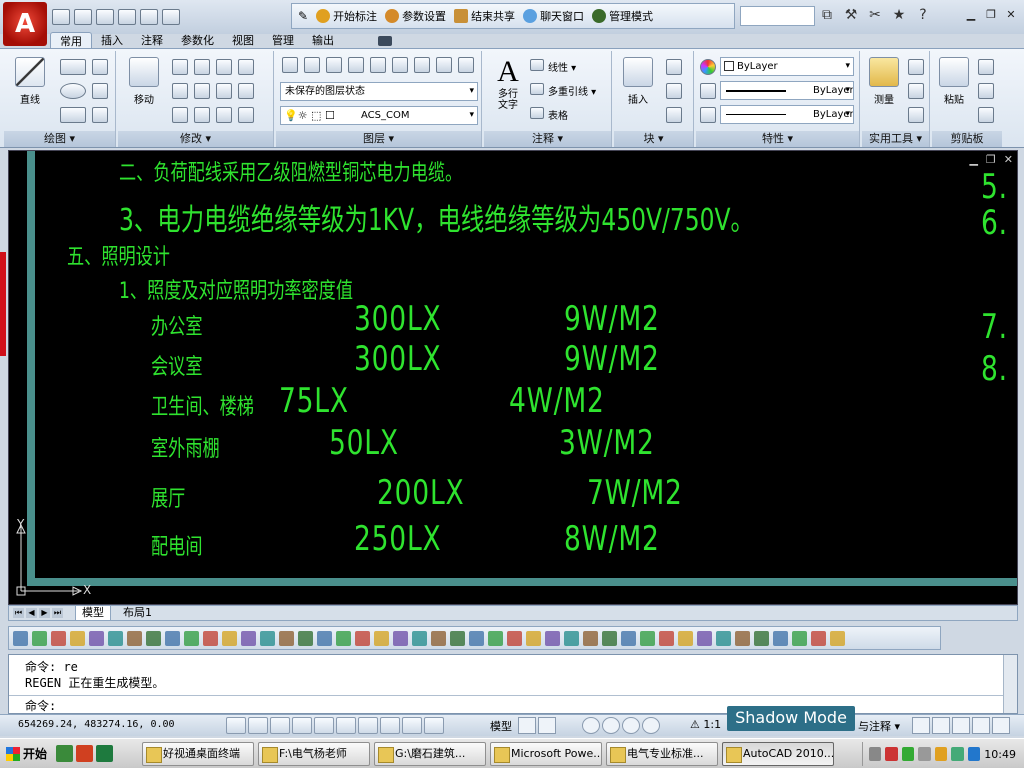  What do you see at coordinates (891, 754) in the screenshot?
I see `tray-app1-icon` at bounding box center [891, 754].